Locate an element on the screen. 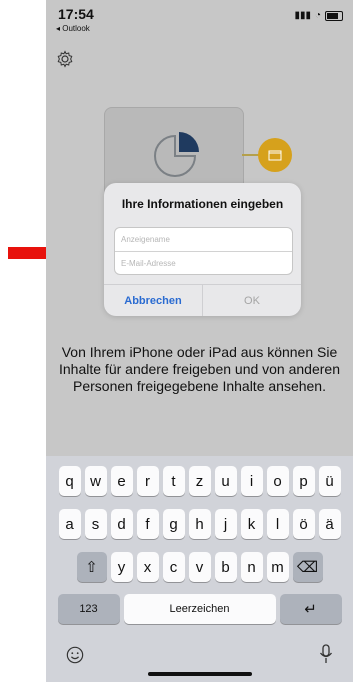  key: e is located at coordinates (121, 481).